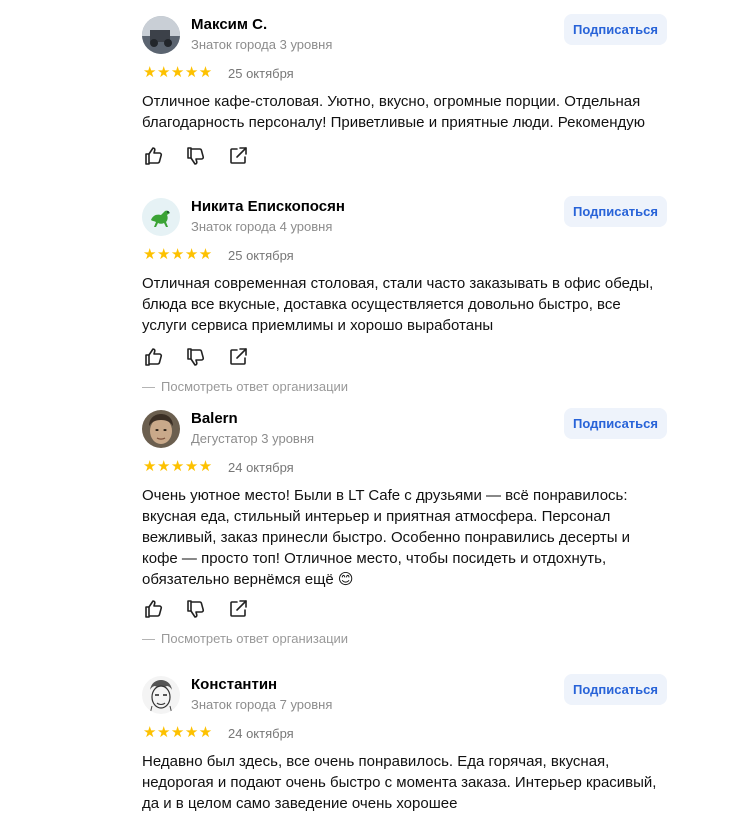 This screenshot has width=746, height=823. What do you see at coordinates (234, 685) in the screenshot?
I see `author-name: Константин` at bounding box center [234, 685].